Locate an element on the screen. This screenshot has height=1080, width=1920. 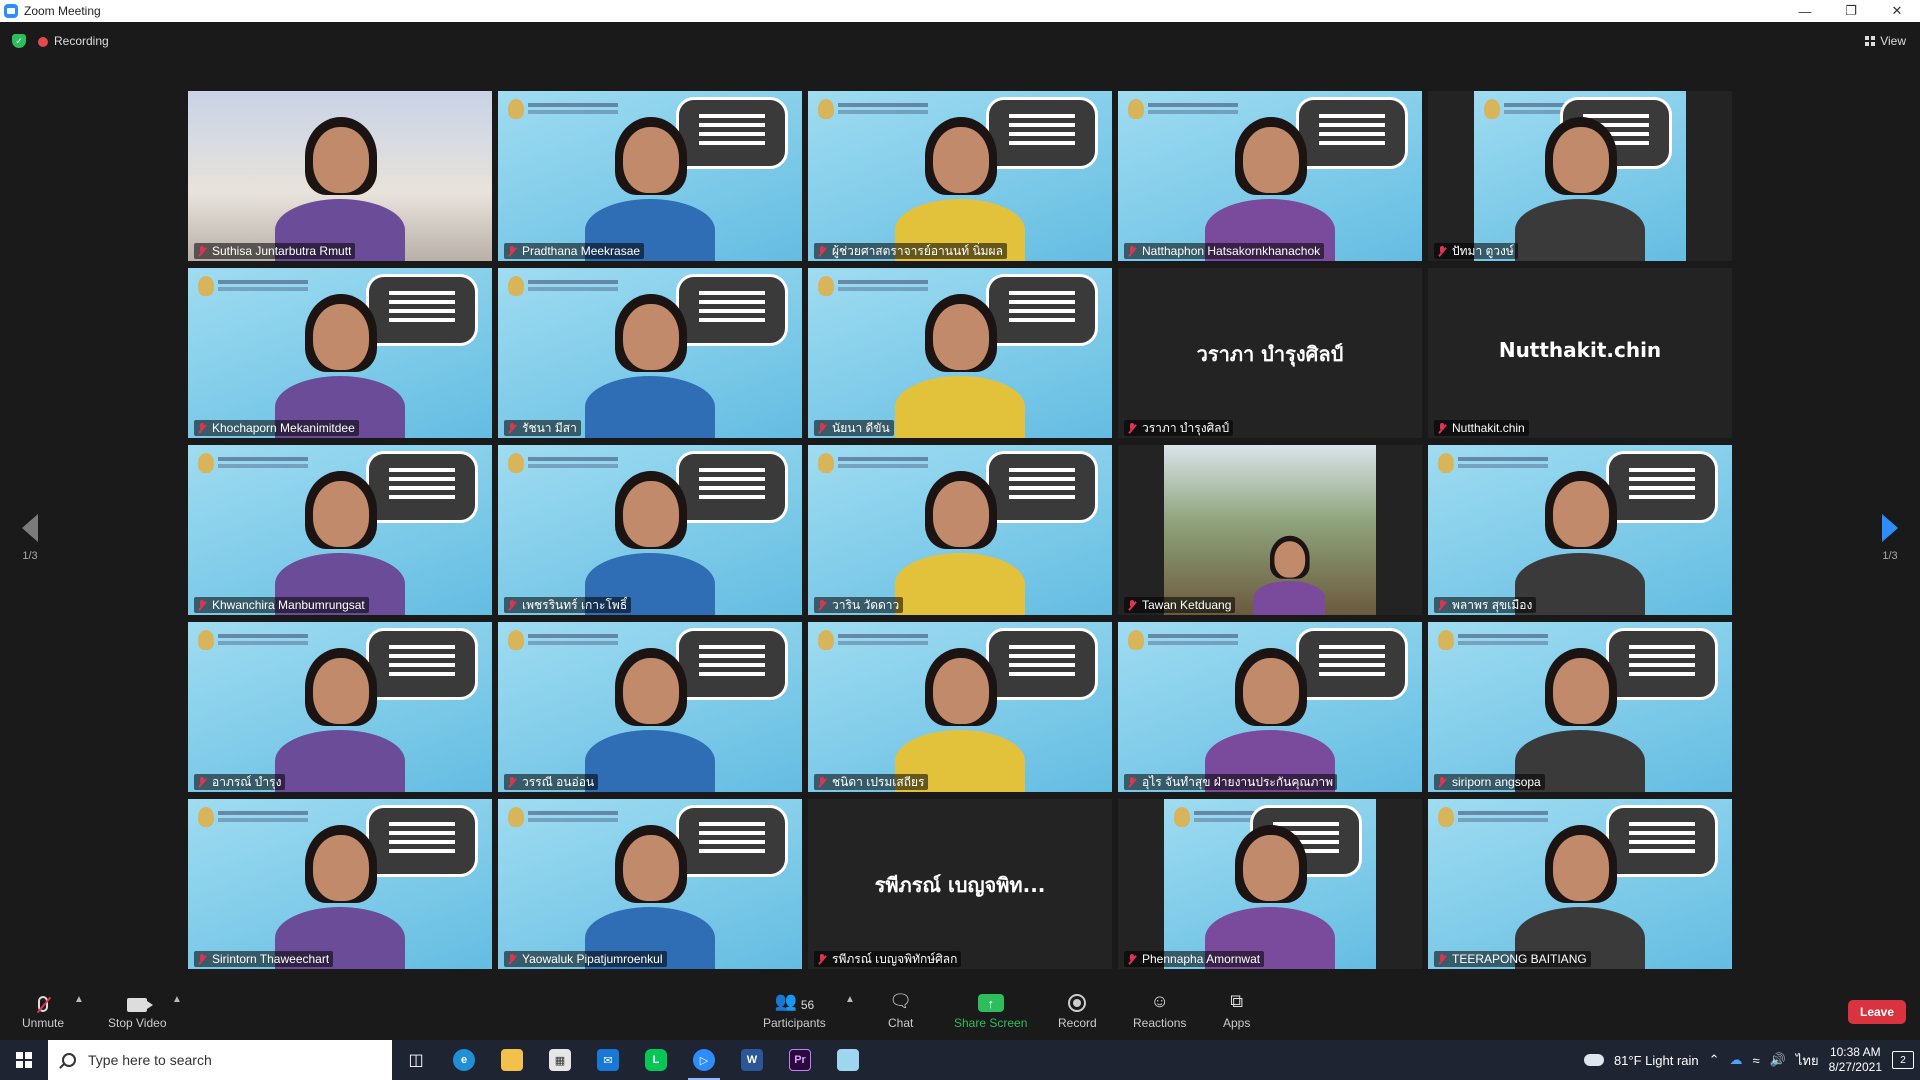
task-view-button: ◫ is located at coordinates (416, 1060).